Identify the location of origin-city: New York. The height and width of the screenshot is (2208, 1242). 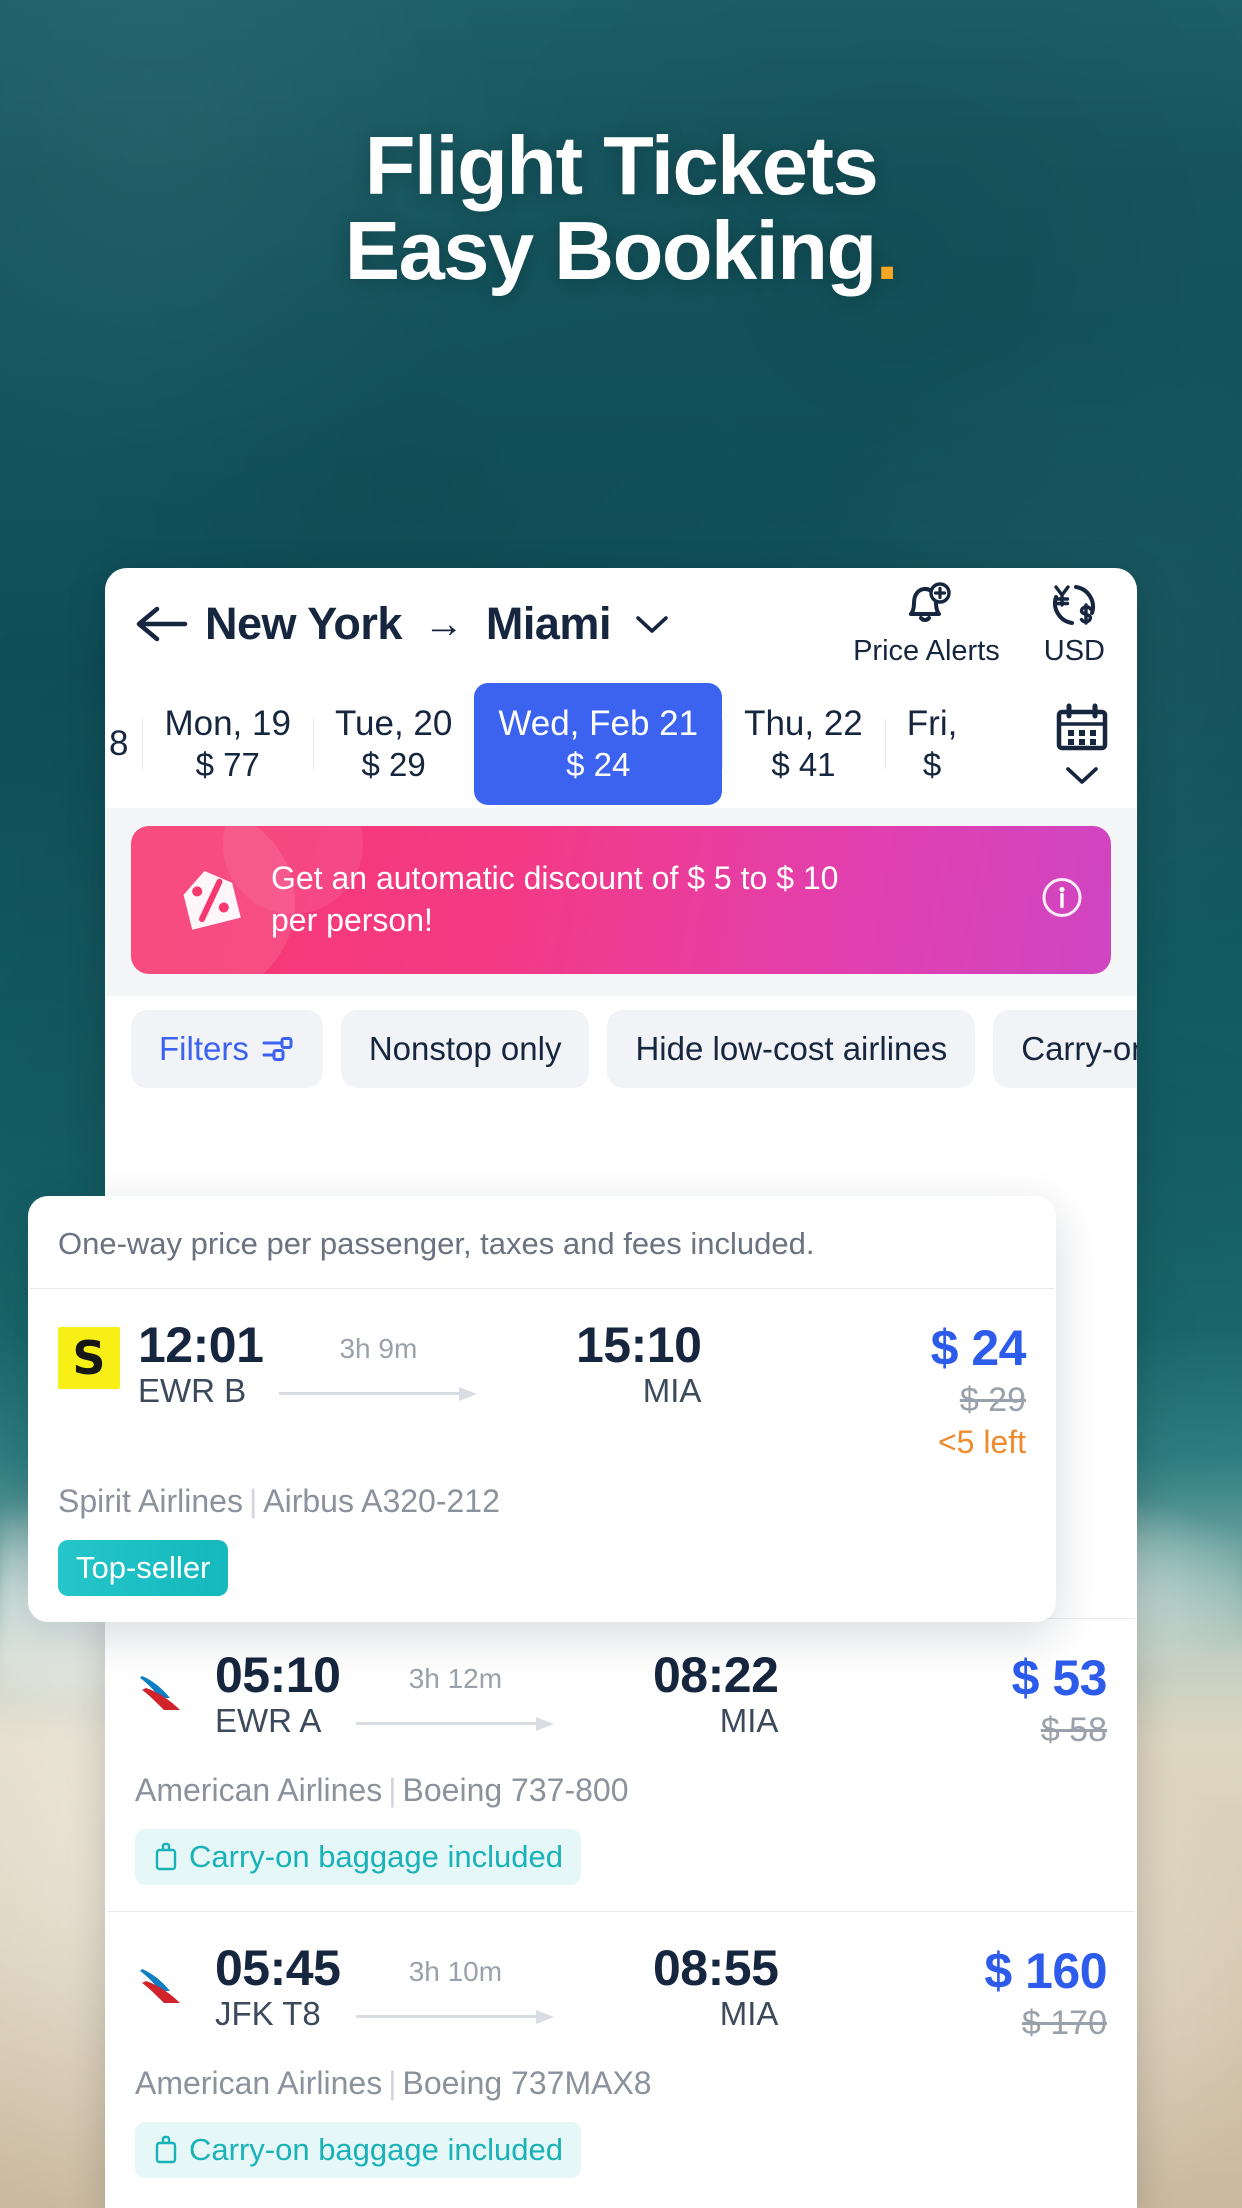
(303, 623).